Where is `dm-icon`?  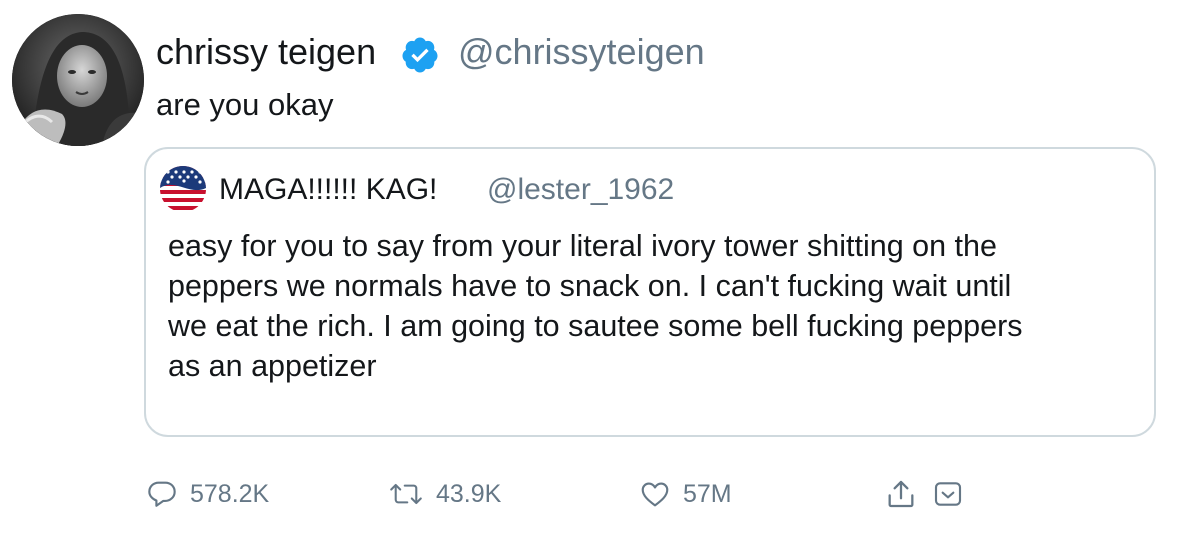
dm-icon is located at coordinates (948, 494).